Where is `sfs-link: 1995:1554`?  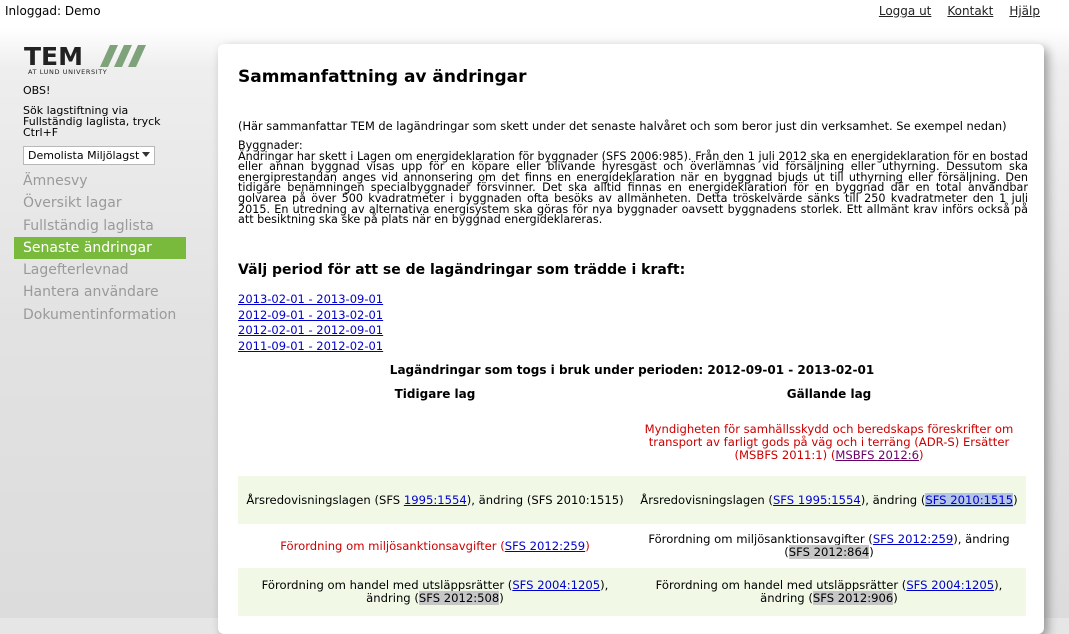
sfs-link: 1995:1554 is located at coordinates (435, 500).